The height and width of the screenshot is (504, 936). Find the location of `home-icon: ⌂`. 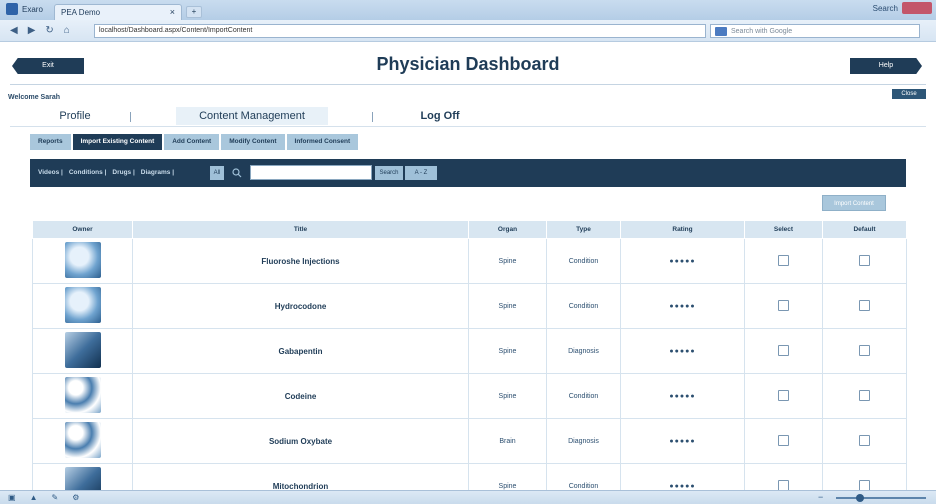

home-icon: ⌂ is located at coordinates (67, 30).